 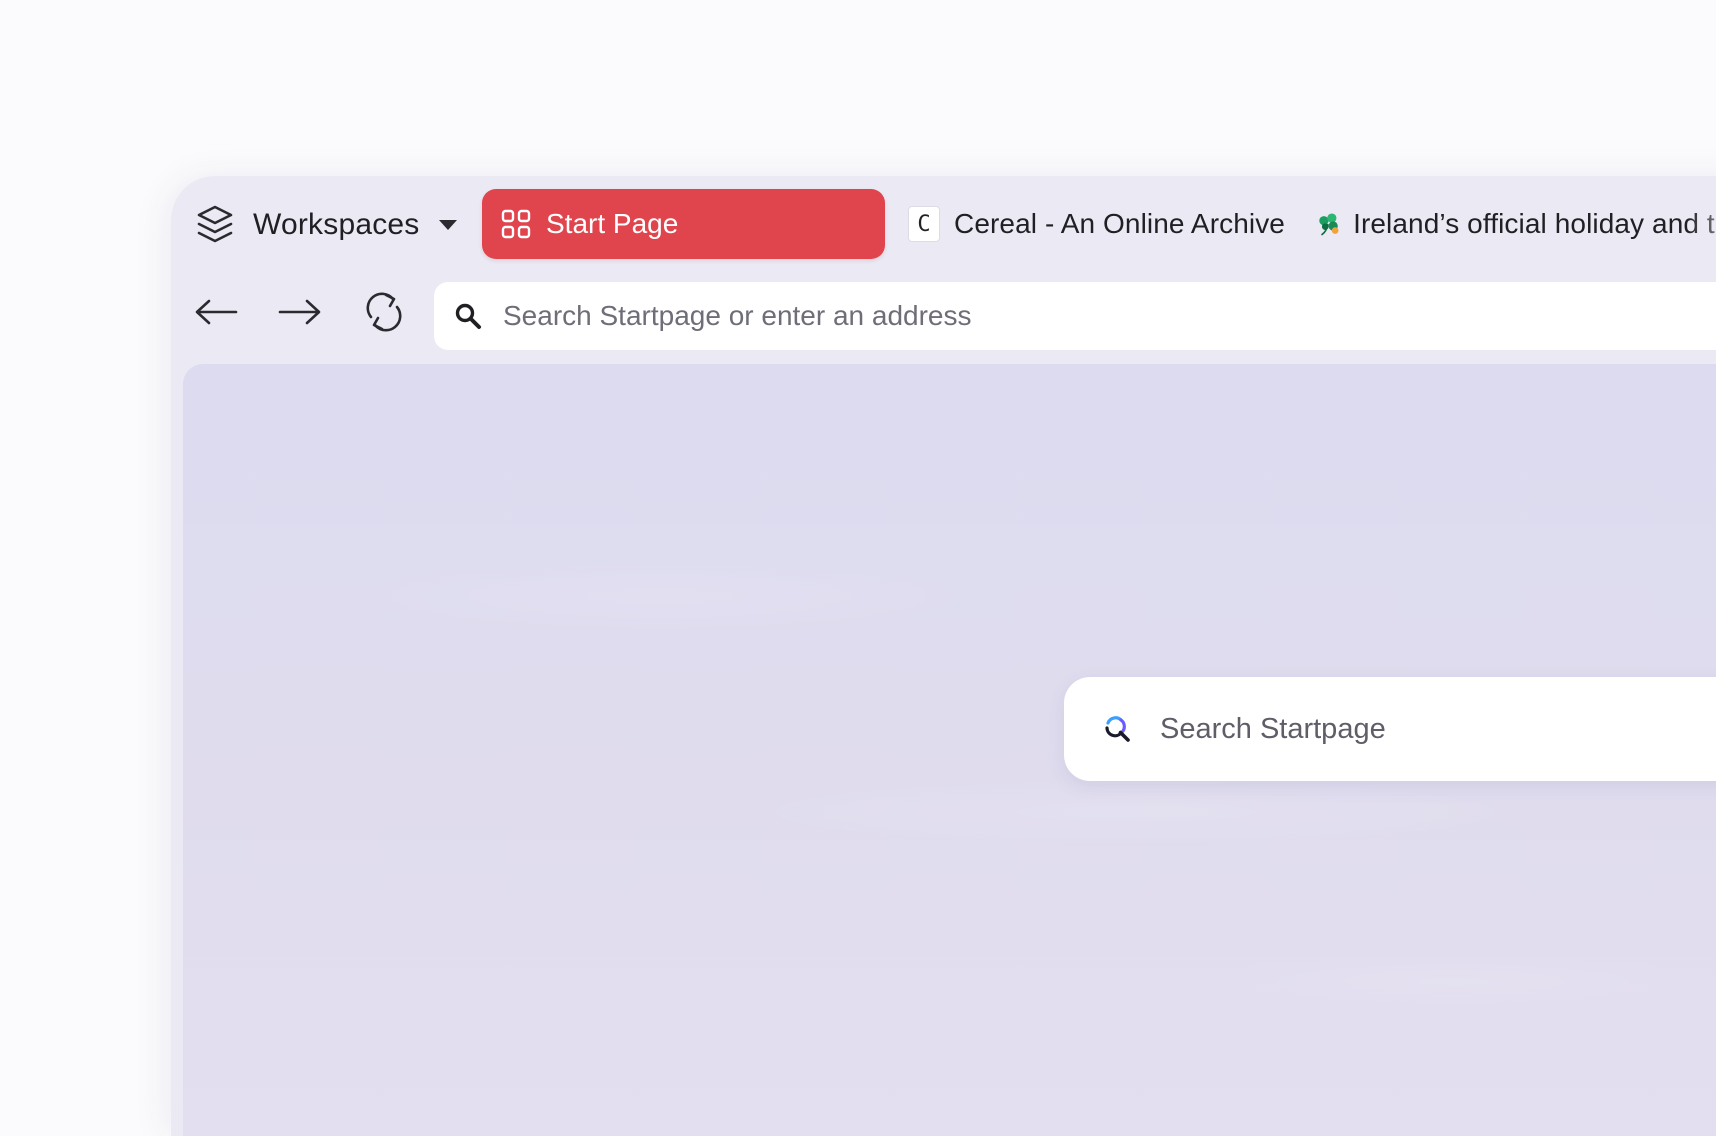 I want to click on tab-ireland: Ireland’s official holiday and travel, so click(x=1516, y=224).